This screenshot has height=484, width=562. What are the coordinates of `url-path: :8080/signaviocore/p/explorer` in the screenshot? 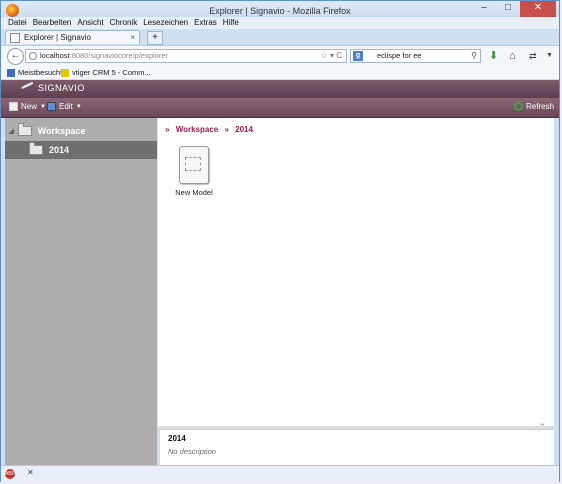 It's located at (119, 55).